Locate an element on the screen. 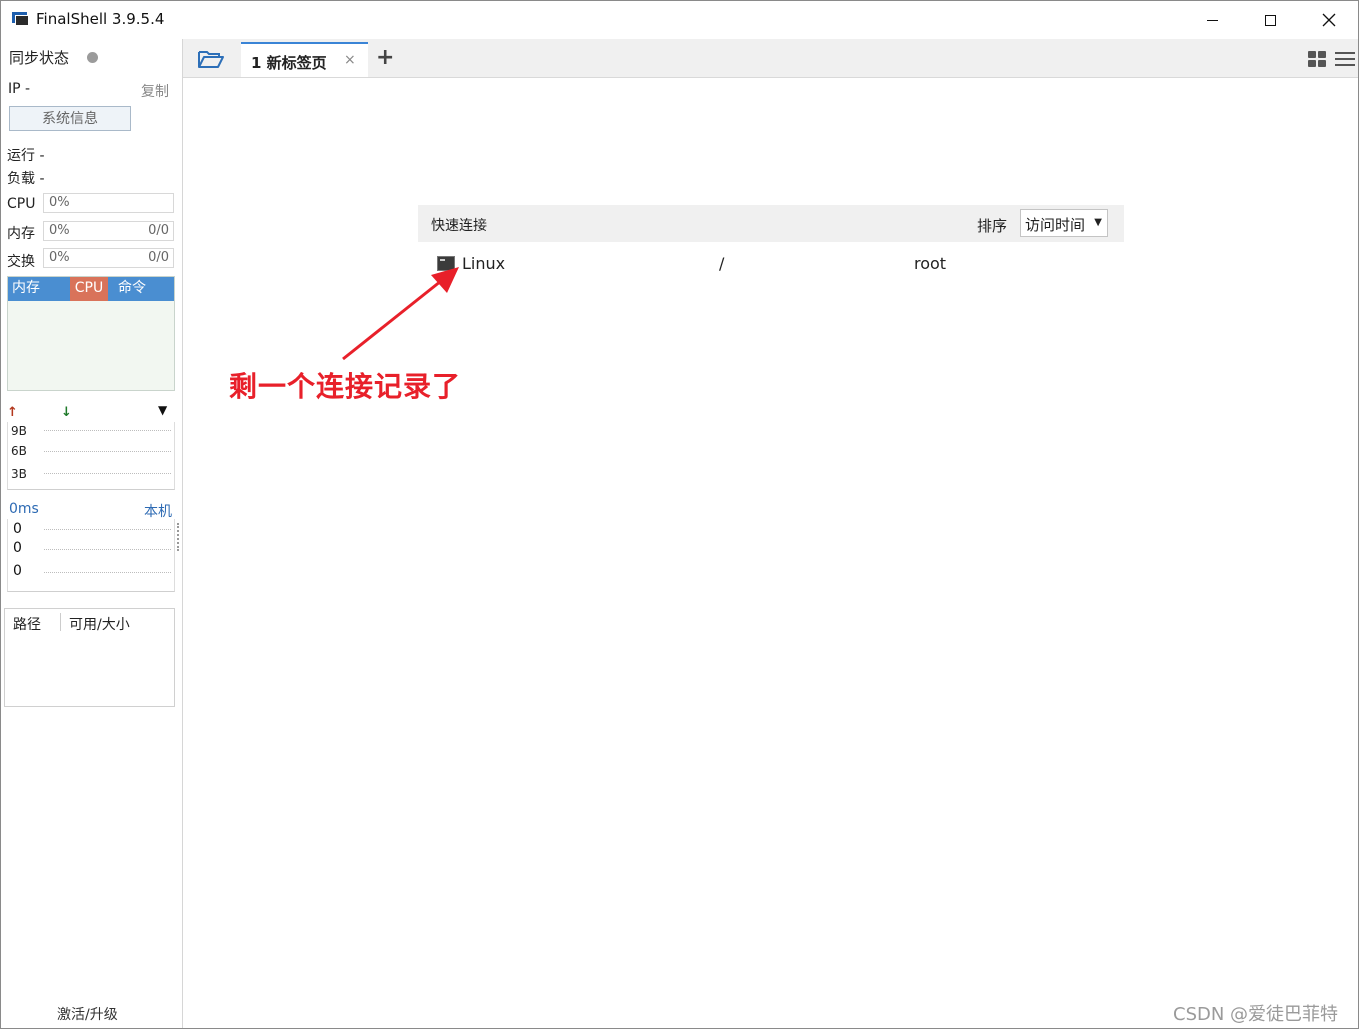 Image resolution: width=1359 pixels, height=1029 pixels. uptime-label: 运行 - is located at coordinates (26, 156).